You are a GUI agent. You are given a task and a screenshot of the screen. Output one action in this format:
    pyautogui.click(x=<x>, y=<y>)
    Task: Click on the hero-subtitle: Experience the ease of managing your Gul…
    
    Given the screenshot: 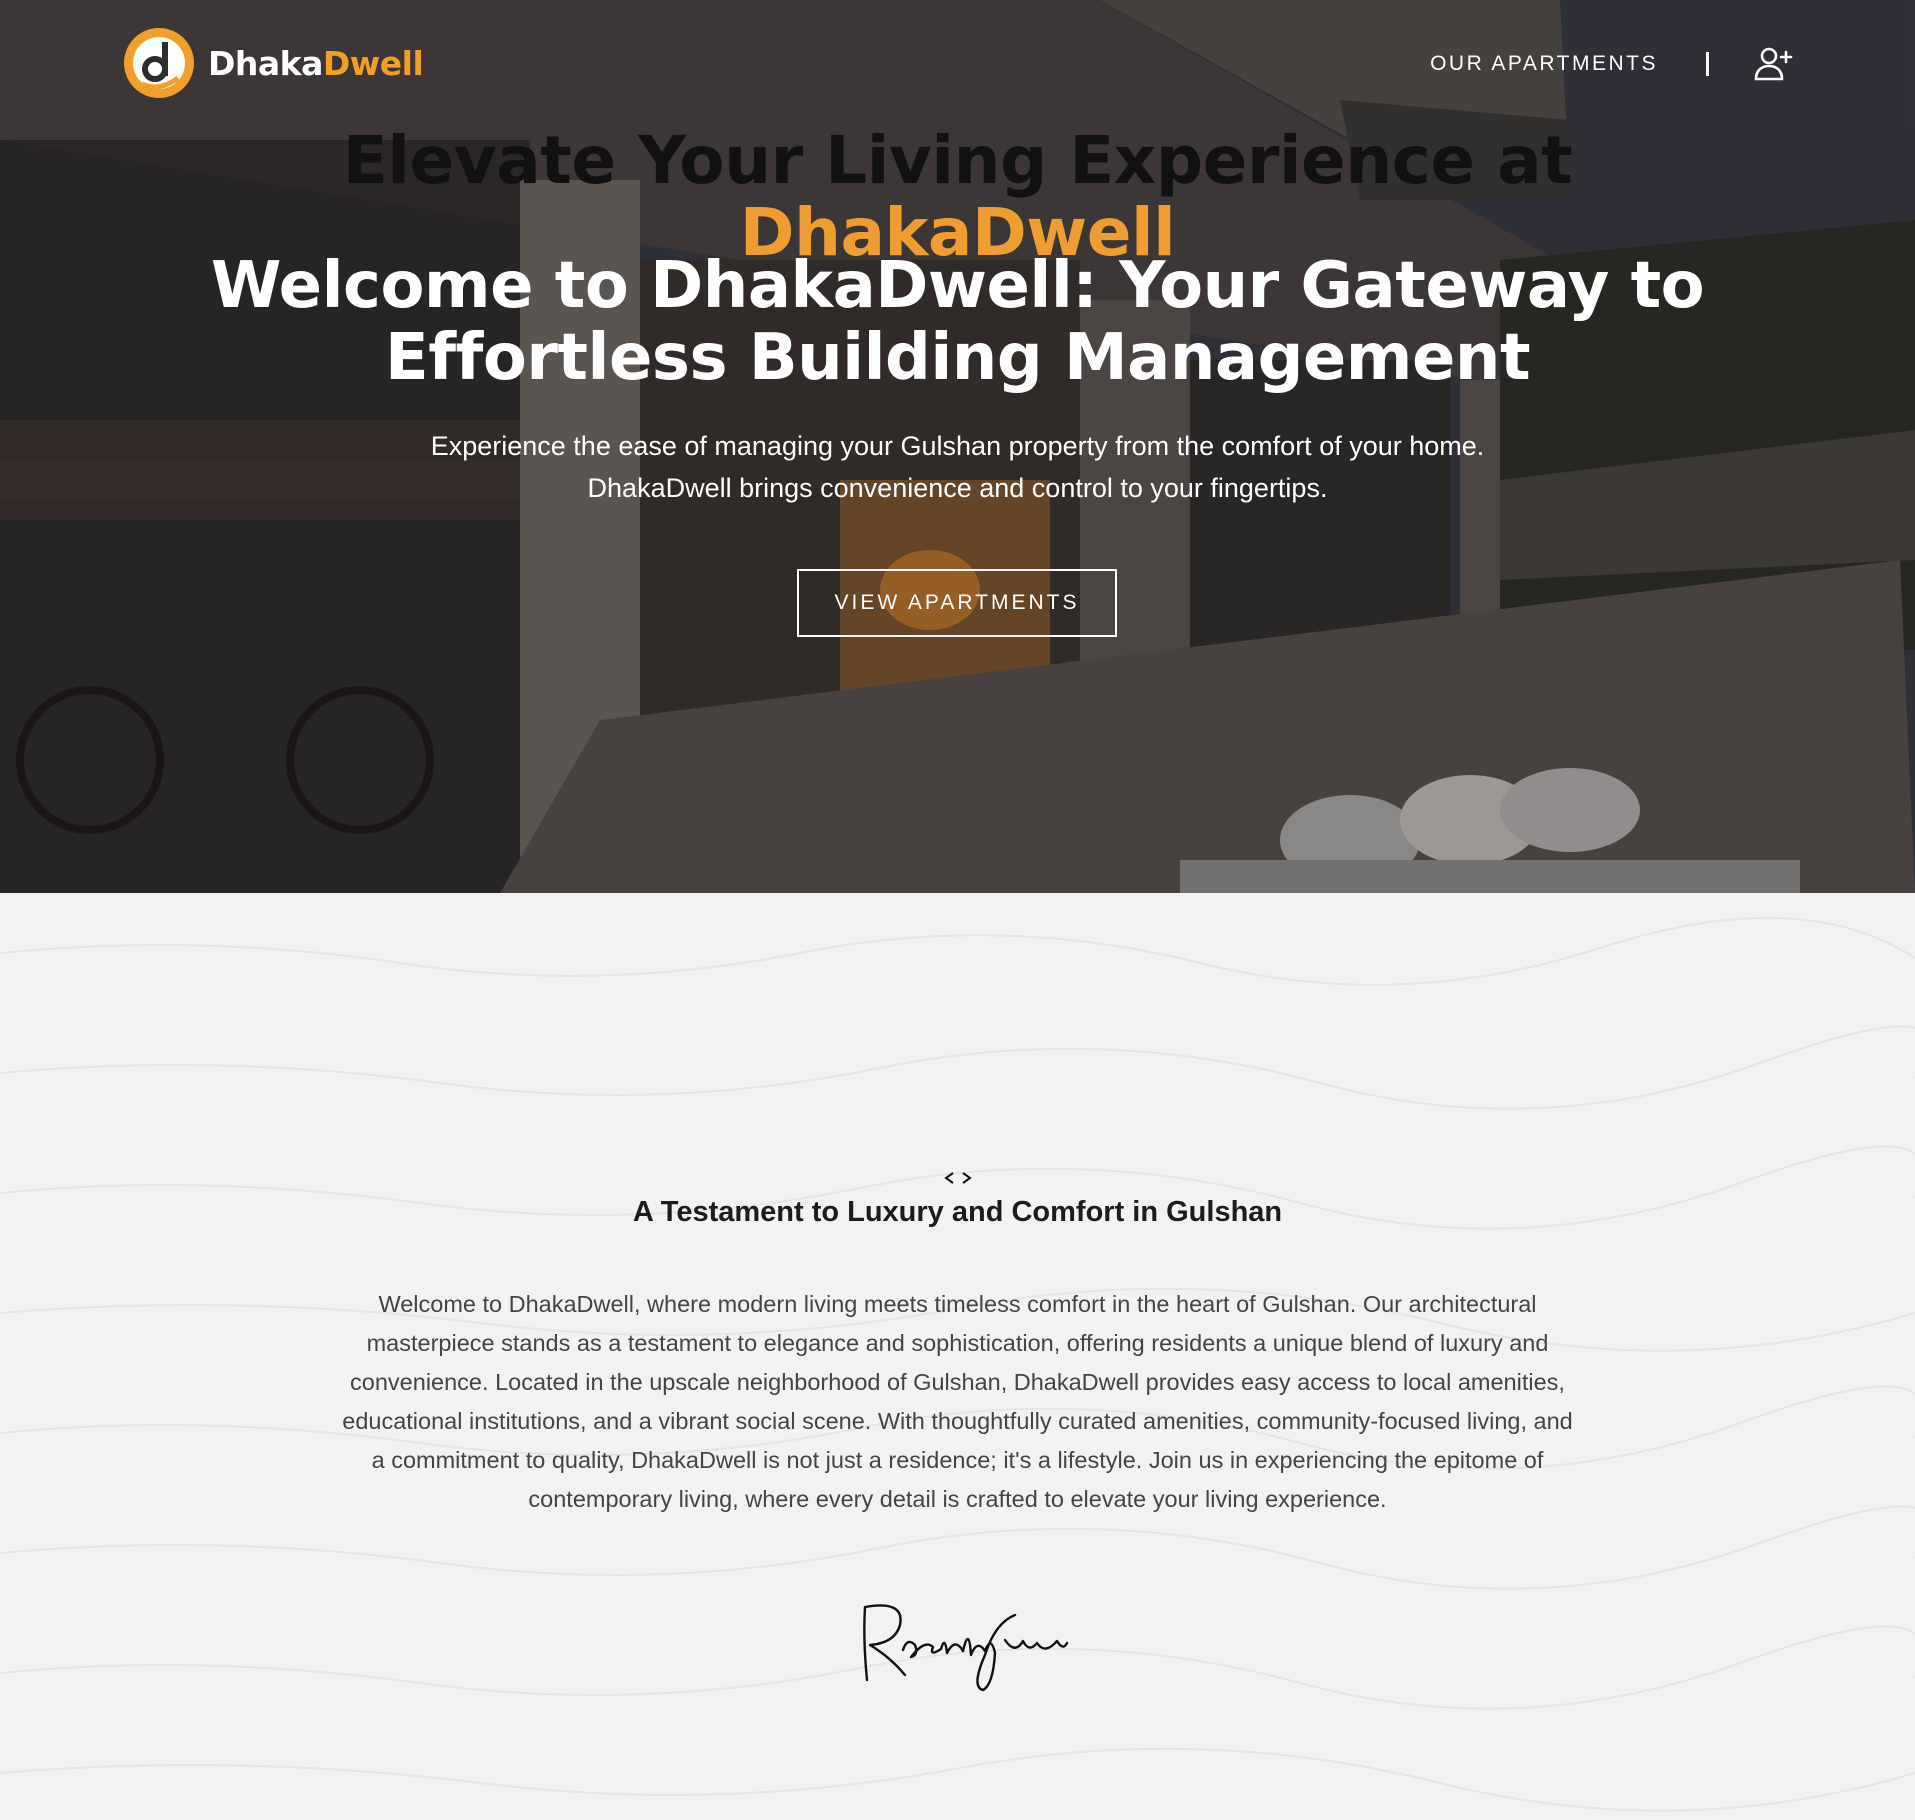 What is the action you would take?
    pyautogui.click(x=957, y=467)
    